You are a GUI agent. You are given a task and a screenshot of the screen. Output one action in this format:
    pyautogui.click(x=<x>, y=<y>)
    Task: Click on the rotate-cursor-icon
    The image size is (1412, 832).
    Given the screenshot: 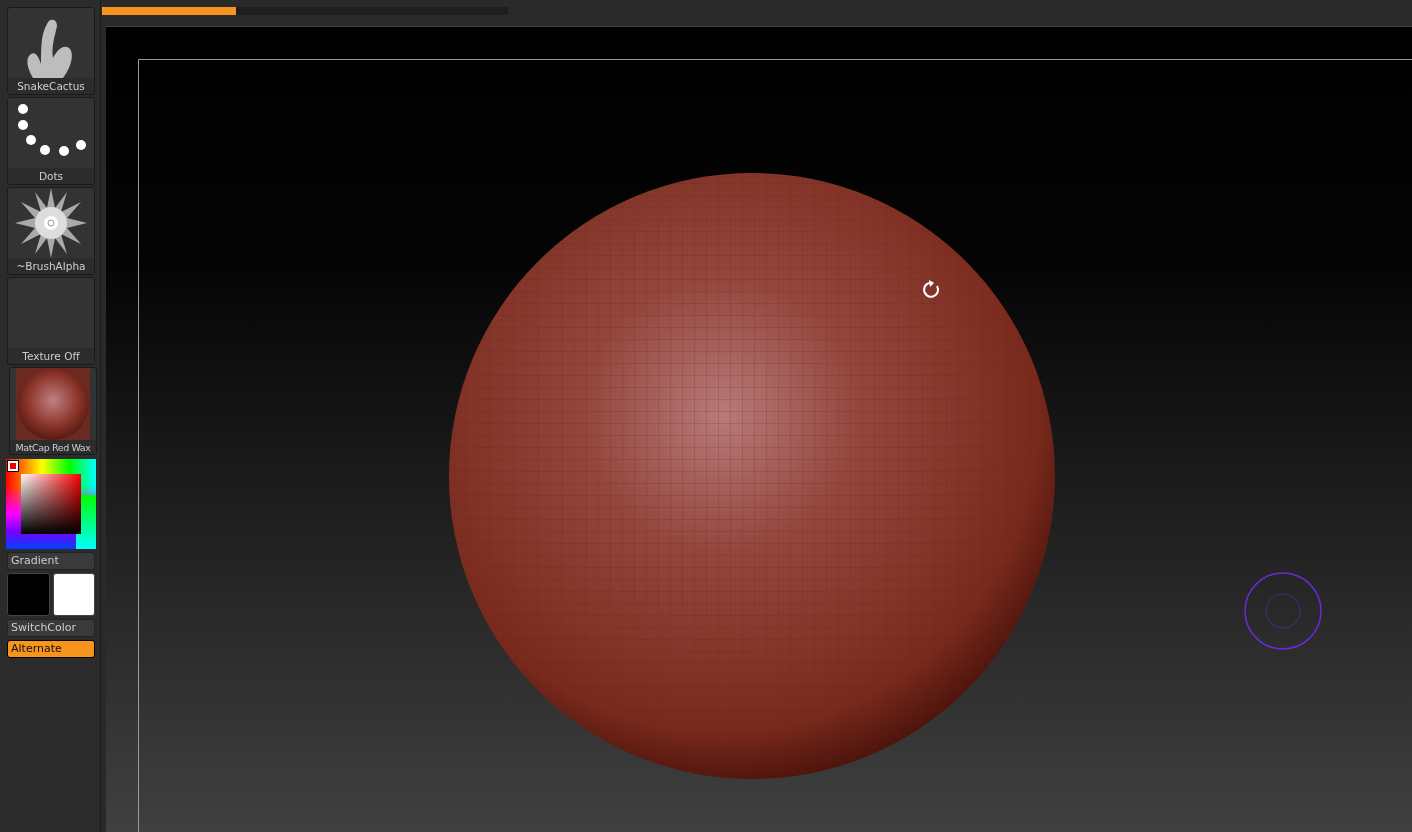 What is the action you would take?
    pyautogui.click(x=931, y=289)
    